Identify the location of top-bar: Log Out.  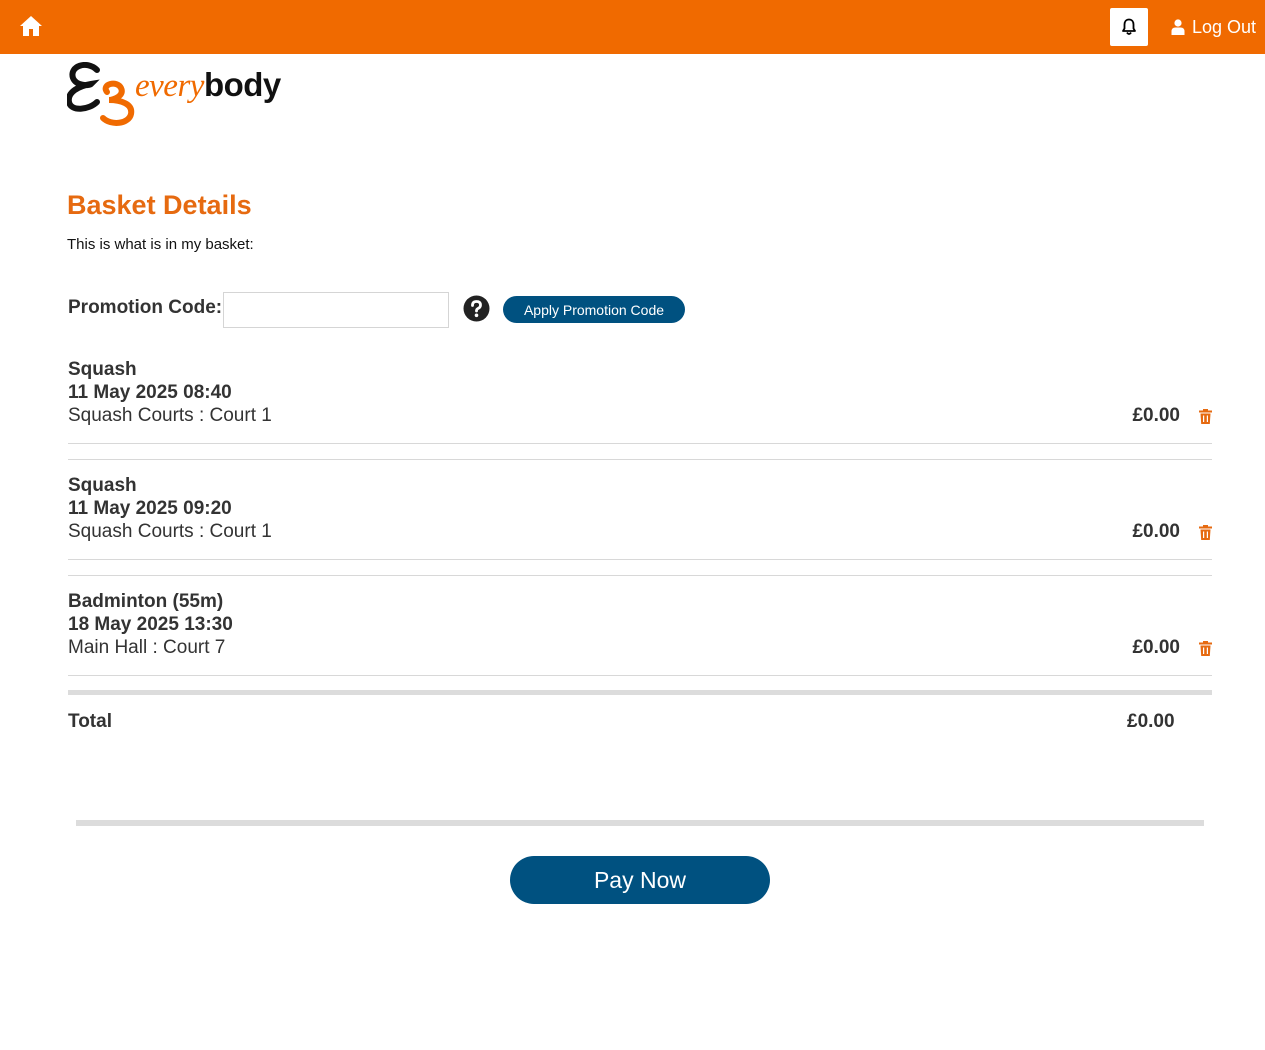
(632, 27).